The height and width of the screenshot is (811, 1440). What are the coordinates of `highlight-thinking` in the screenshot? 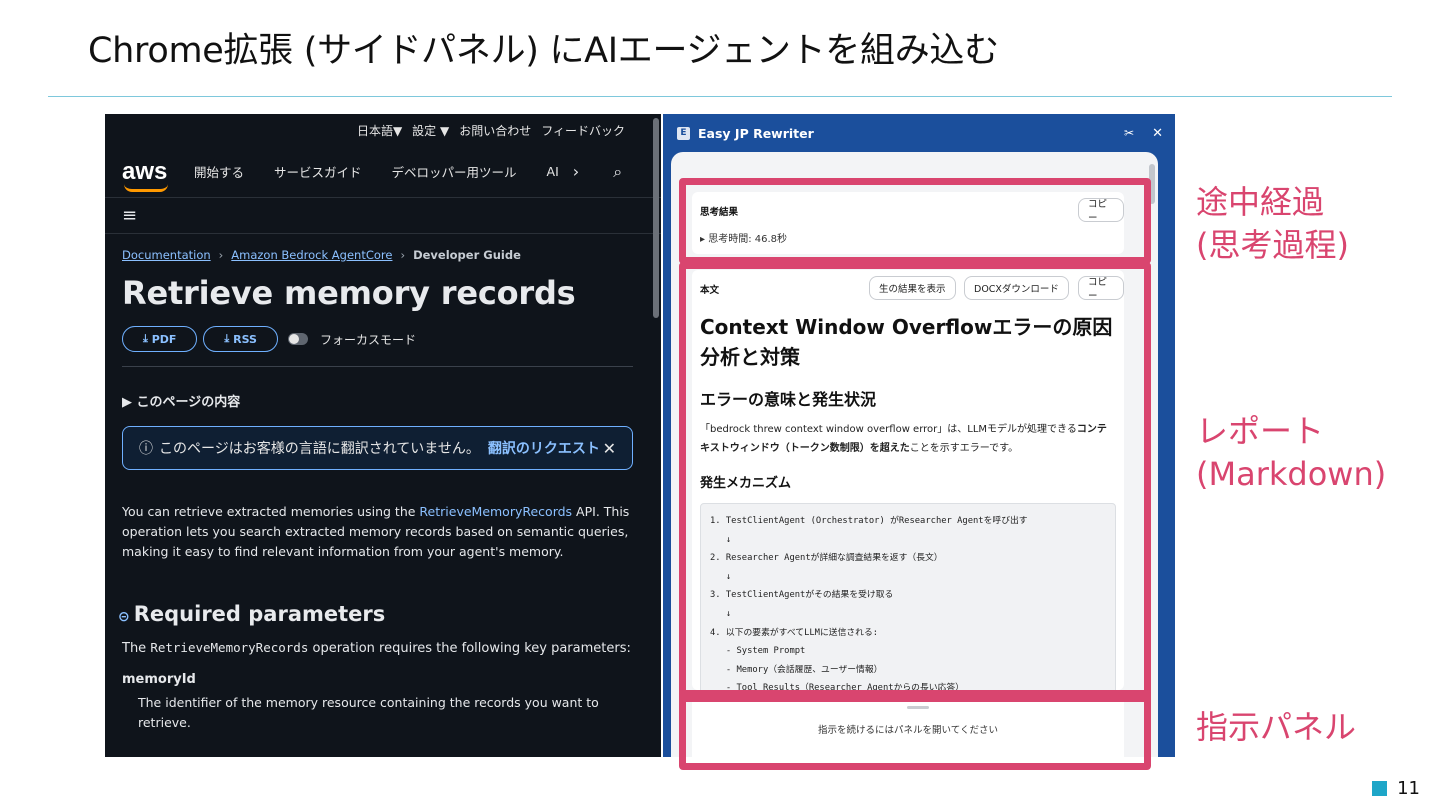 It's located at (915, 221).